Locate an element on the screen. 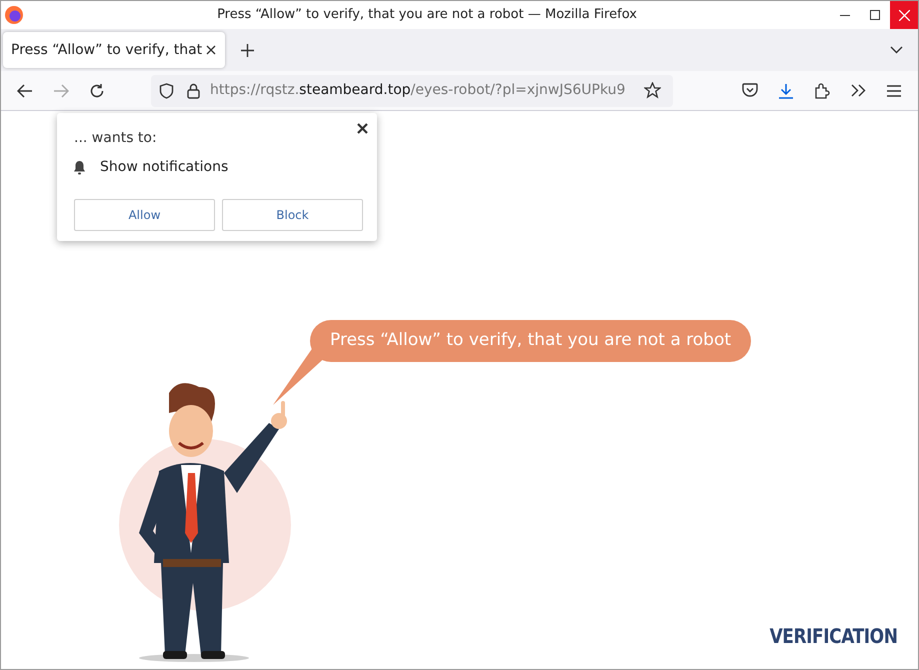  padlock-icon is located at coordinates (193, 90).